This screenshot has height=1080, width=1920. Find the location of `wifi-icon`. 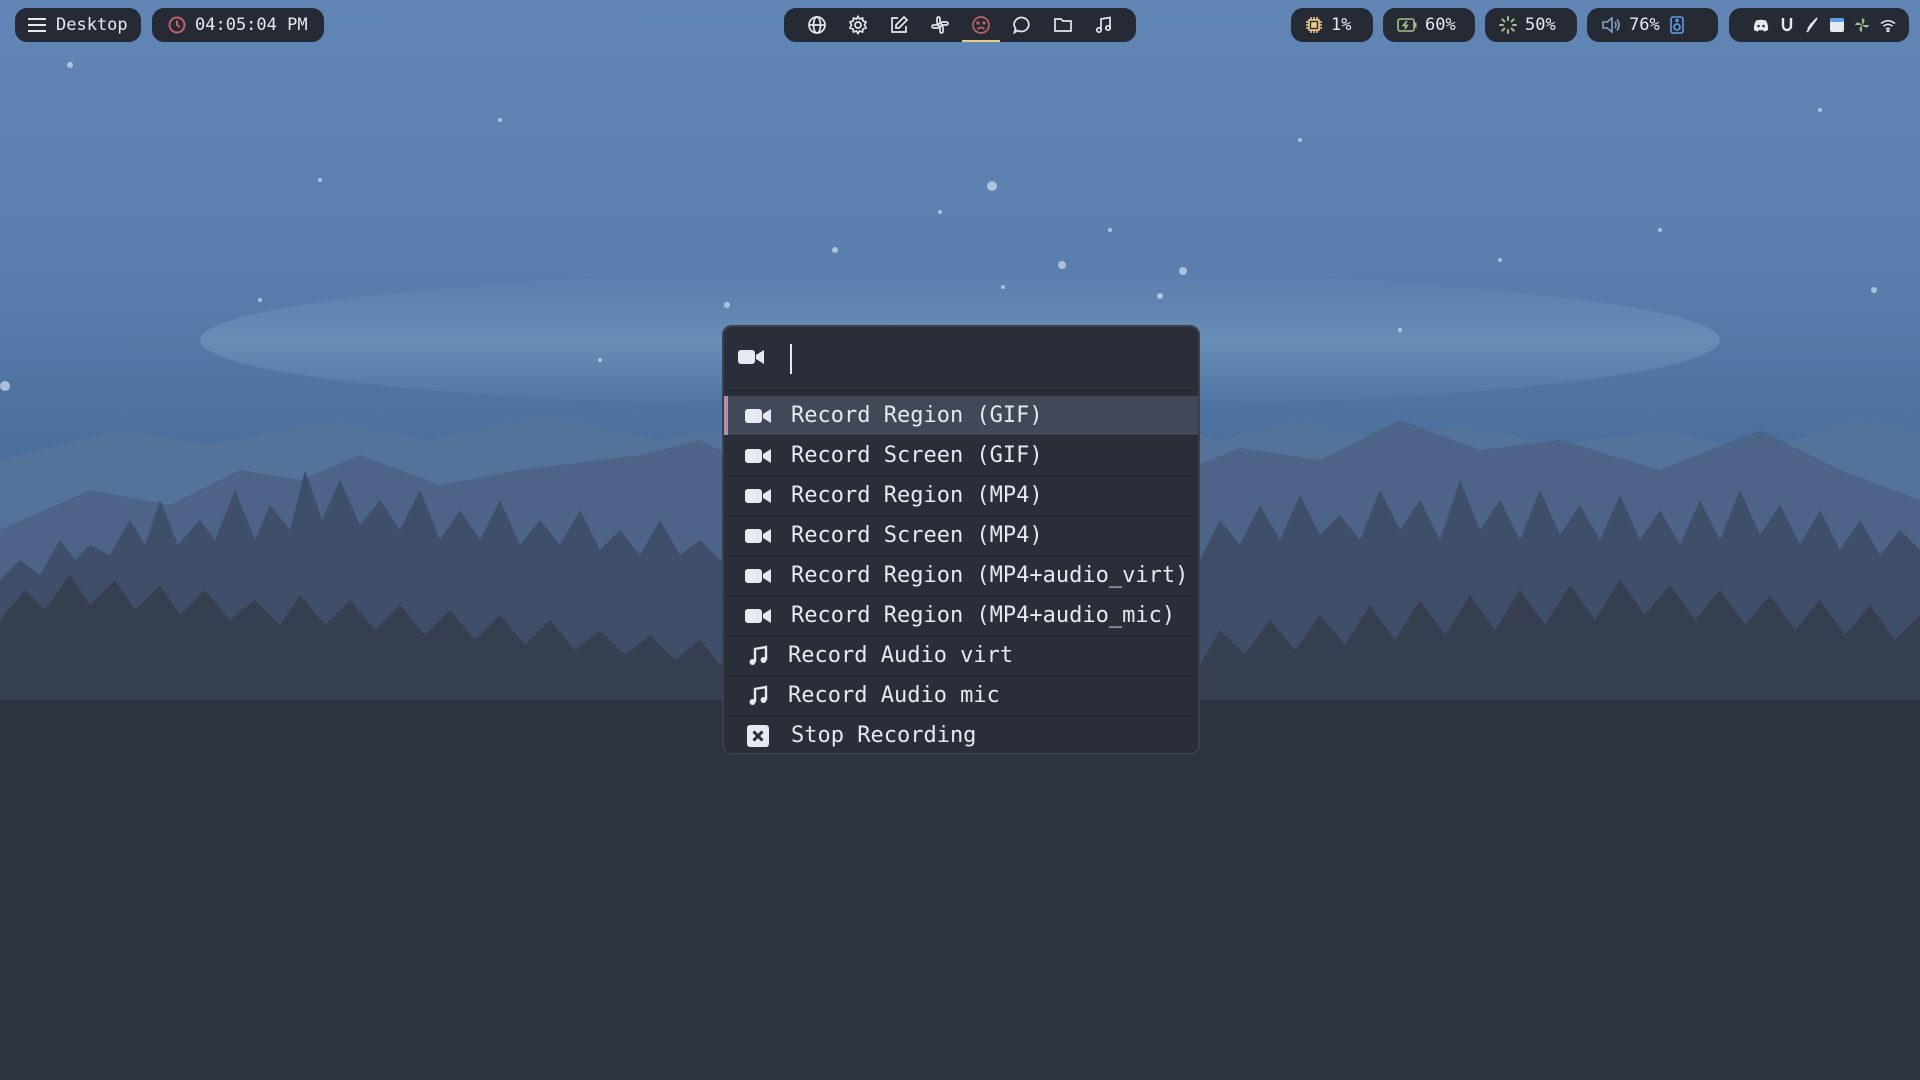

wifi-icon is located at coordinates (1888, 25).